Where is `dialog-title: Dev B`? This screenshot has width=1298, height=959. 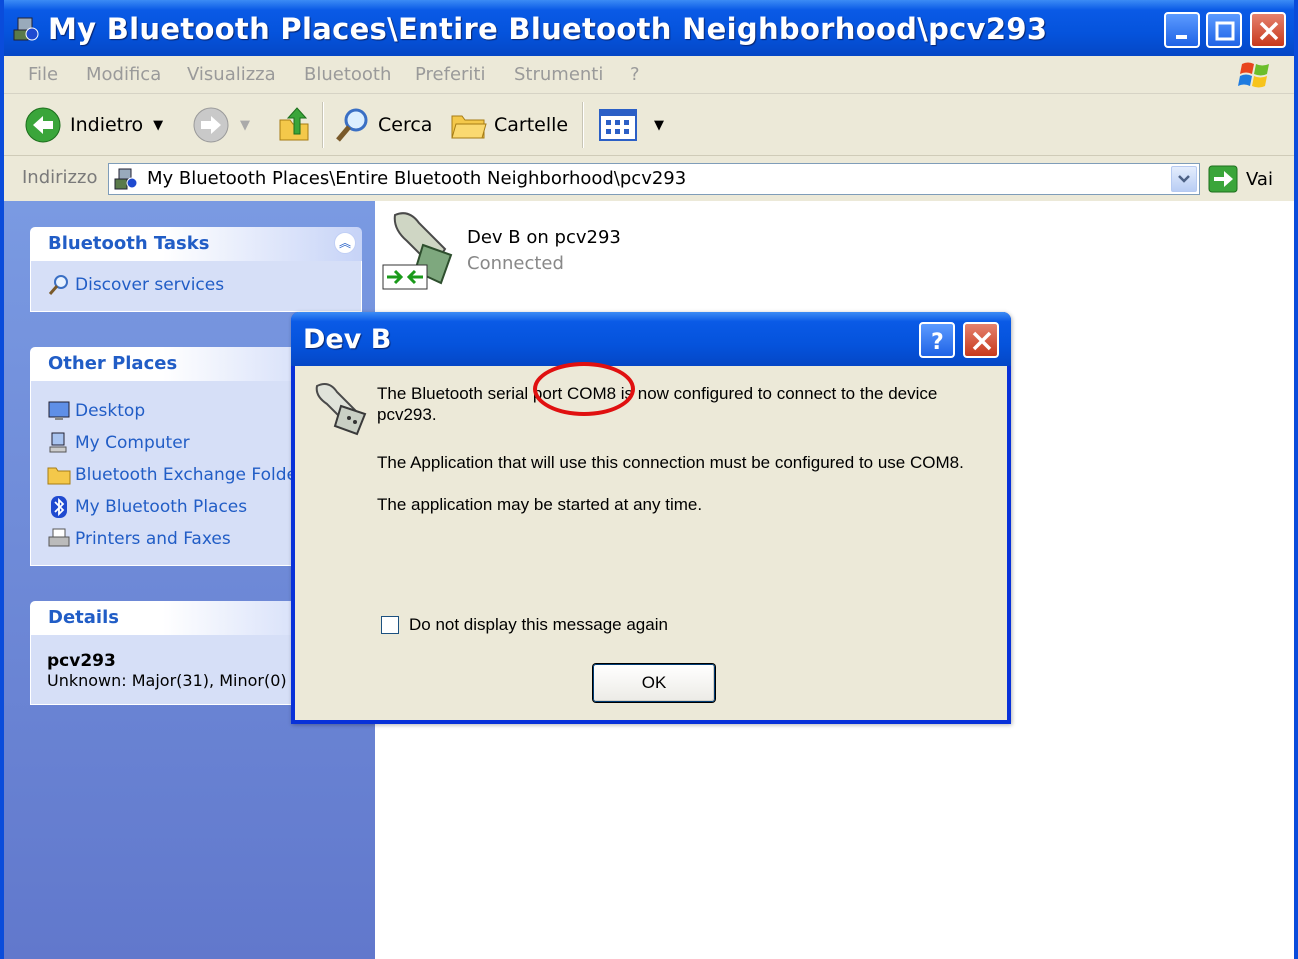
dialog-title: Dev B is located at coordinates (347, 339).